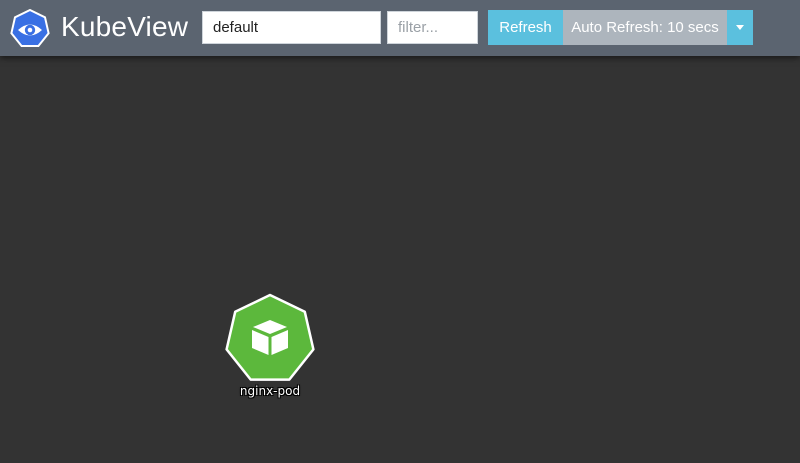 The height and width of the screenshot is (463, 800). I want to click on caret-down-icon, so click(740, 27).